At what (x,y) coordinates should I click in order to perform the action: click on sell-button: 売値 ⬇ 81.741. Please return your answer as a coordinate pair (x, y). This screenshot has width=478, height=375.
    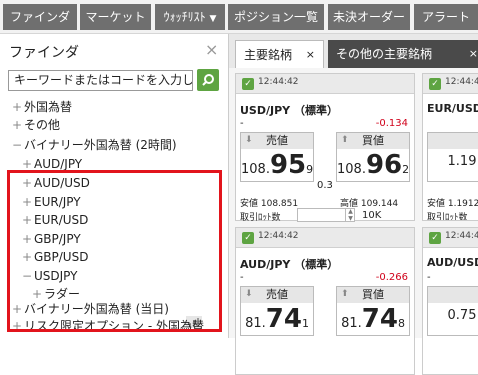
    Looking at the image, I should click on (277, 311).